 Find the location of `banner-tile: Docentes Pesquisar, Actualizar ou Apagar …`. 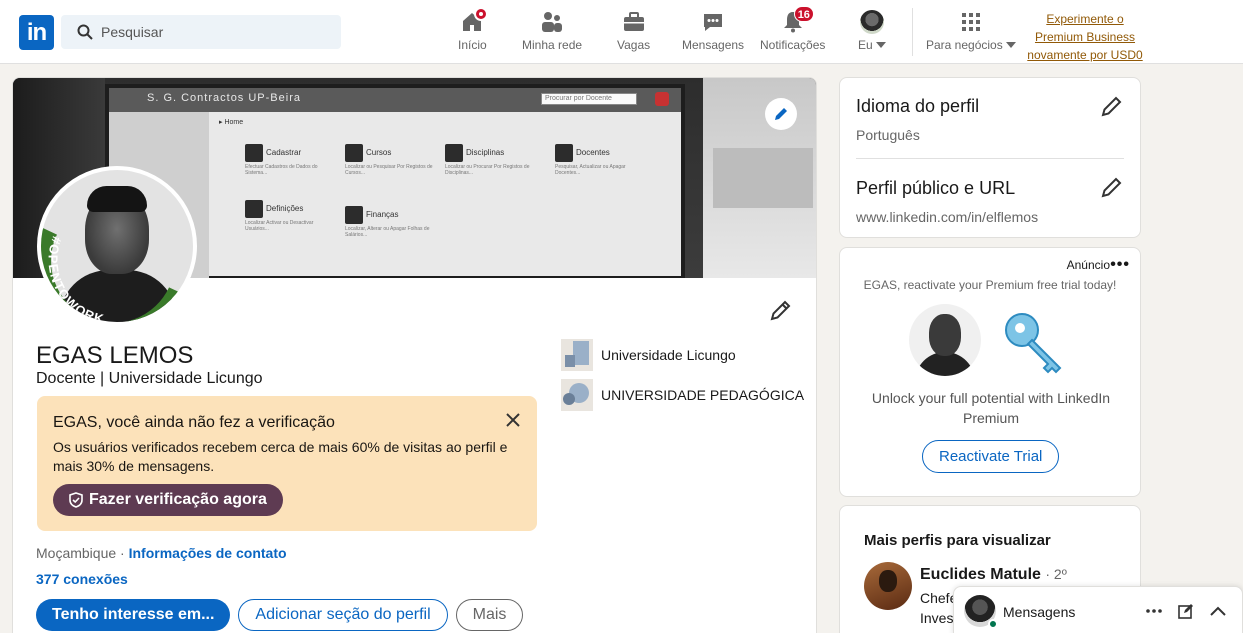

banner-tile: Docentes Pesquisar, Actualizar ou Apagar … is located at coordinates (600, 160).